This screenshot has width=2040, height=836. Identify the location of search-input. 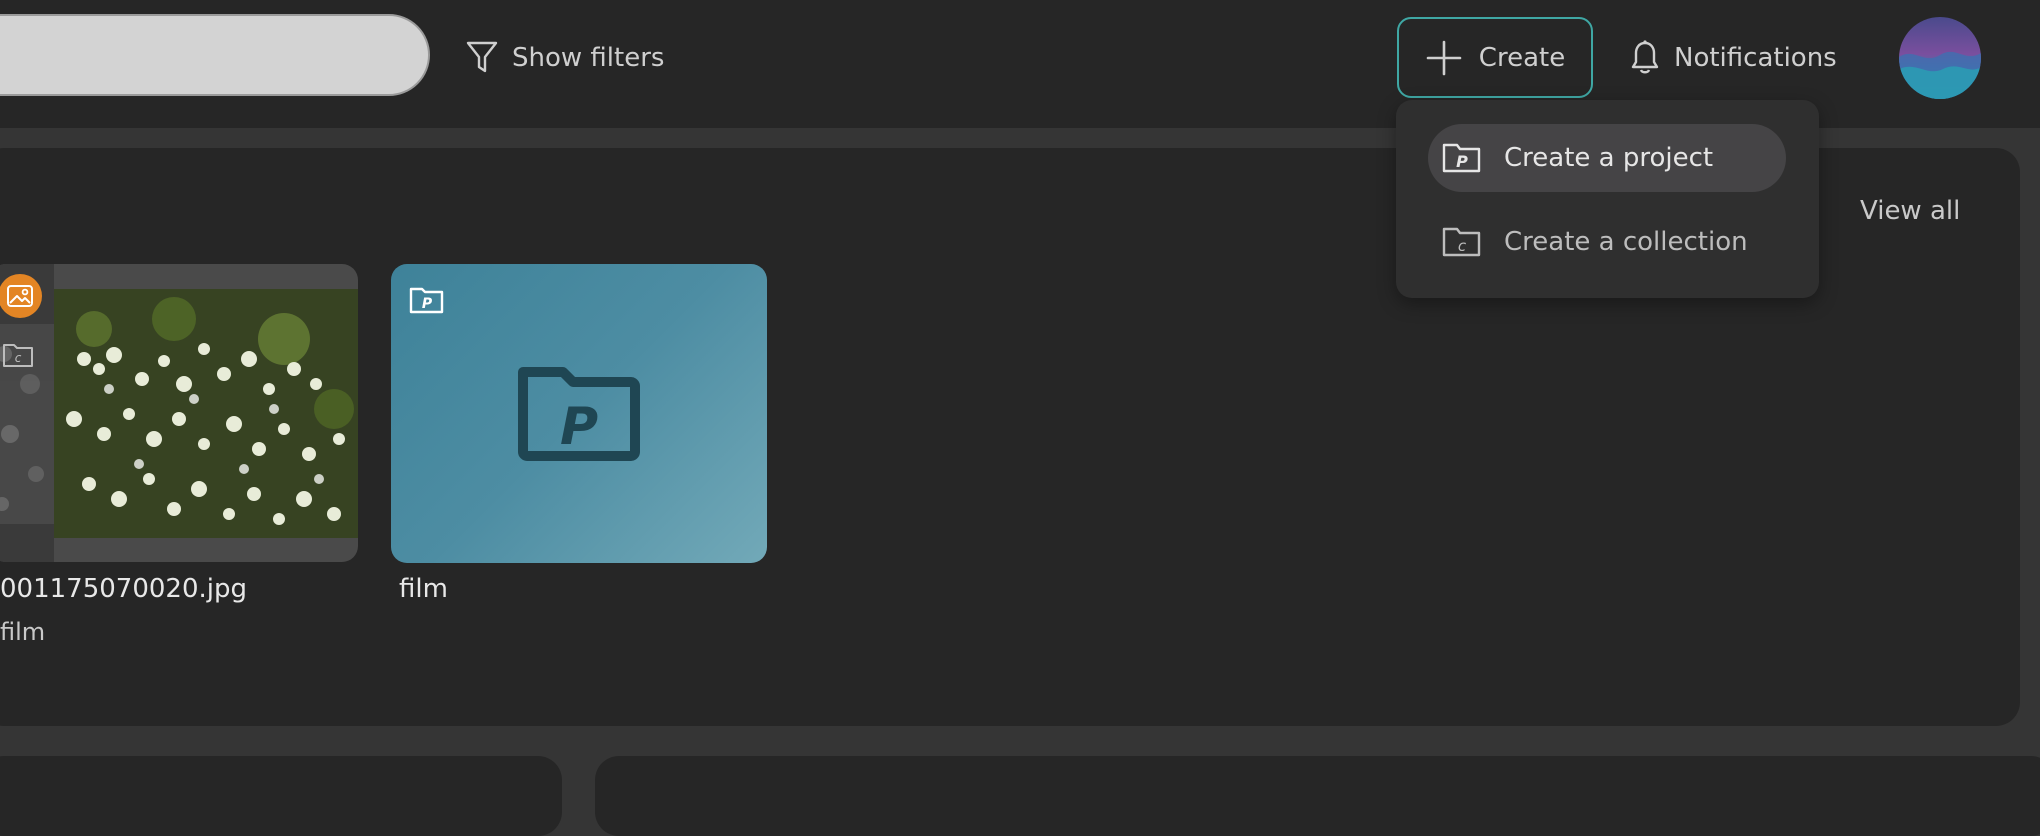
(215, 55).